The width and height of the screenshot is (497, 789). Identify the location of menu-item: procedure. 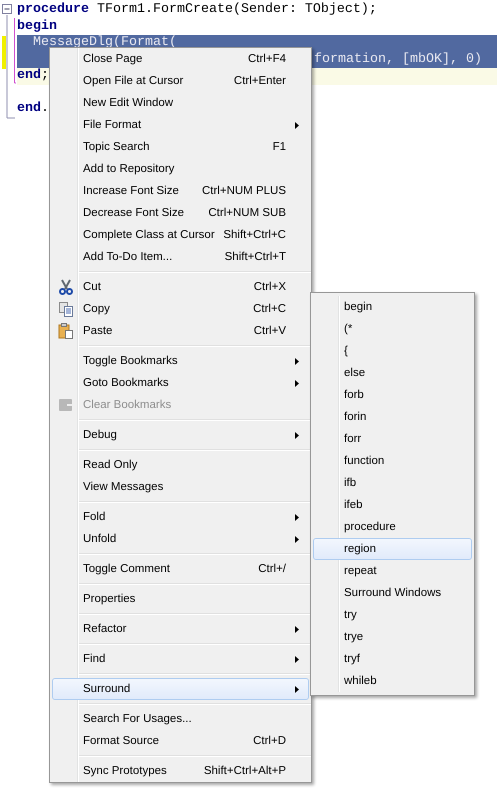
(392, 527).